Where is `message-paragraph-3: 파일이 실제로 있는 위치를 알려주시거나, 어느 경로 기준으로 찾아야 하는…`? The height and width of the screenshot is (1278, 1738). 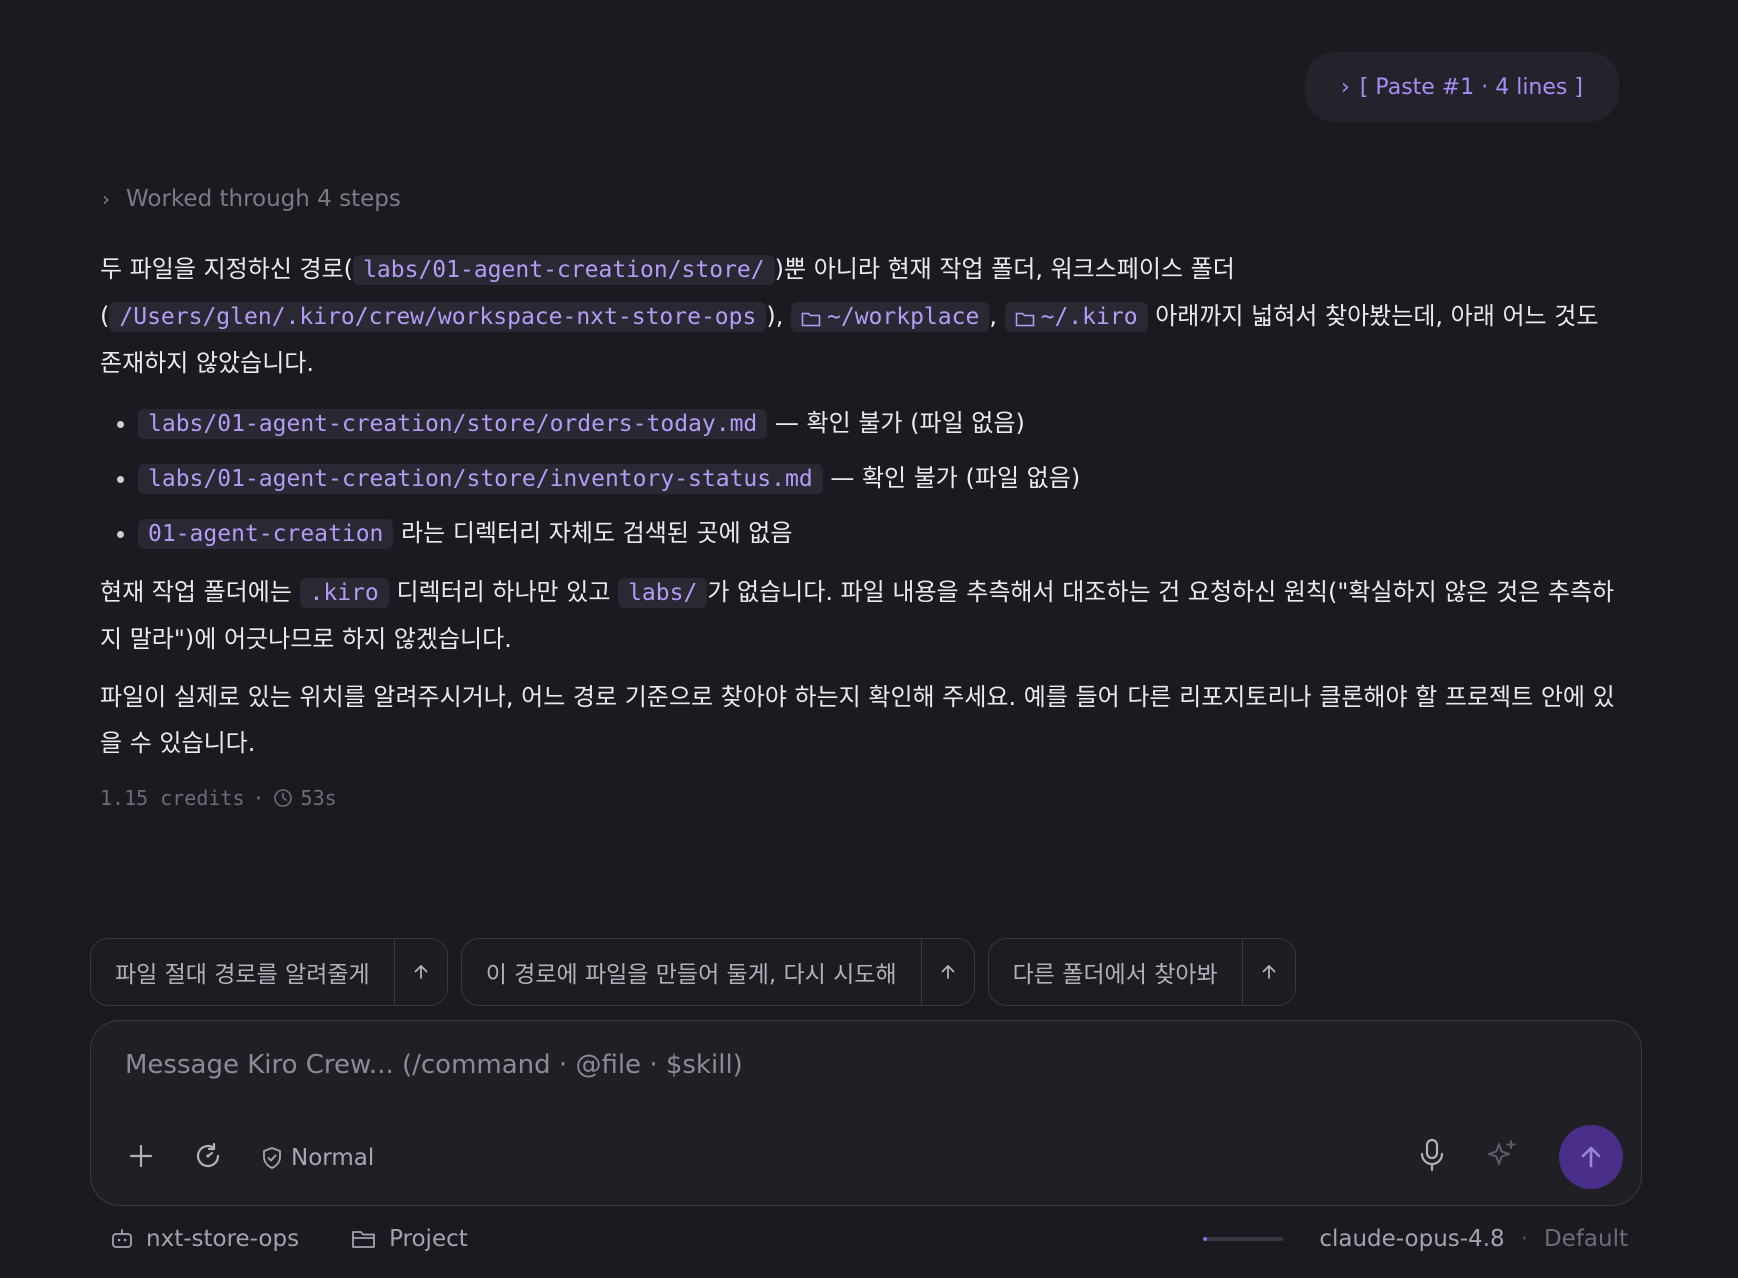
message-paragraph-3: 파일이 실제로 있는 위치를 알려주시거나, 어느 경로 기준으로 찾아야 하는… is located at coordinates (857, 720).